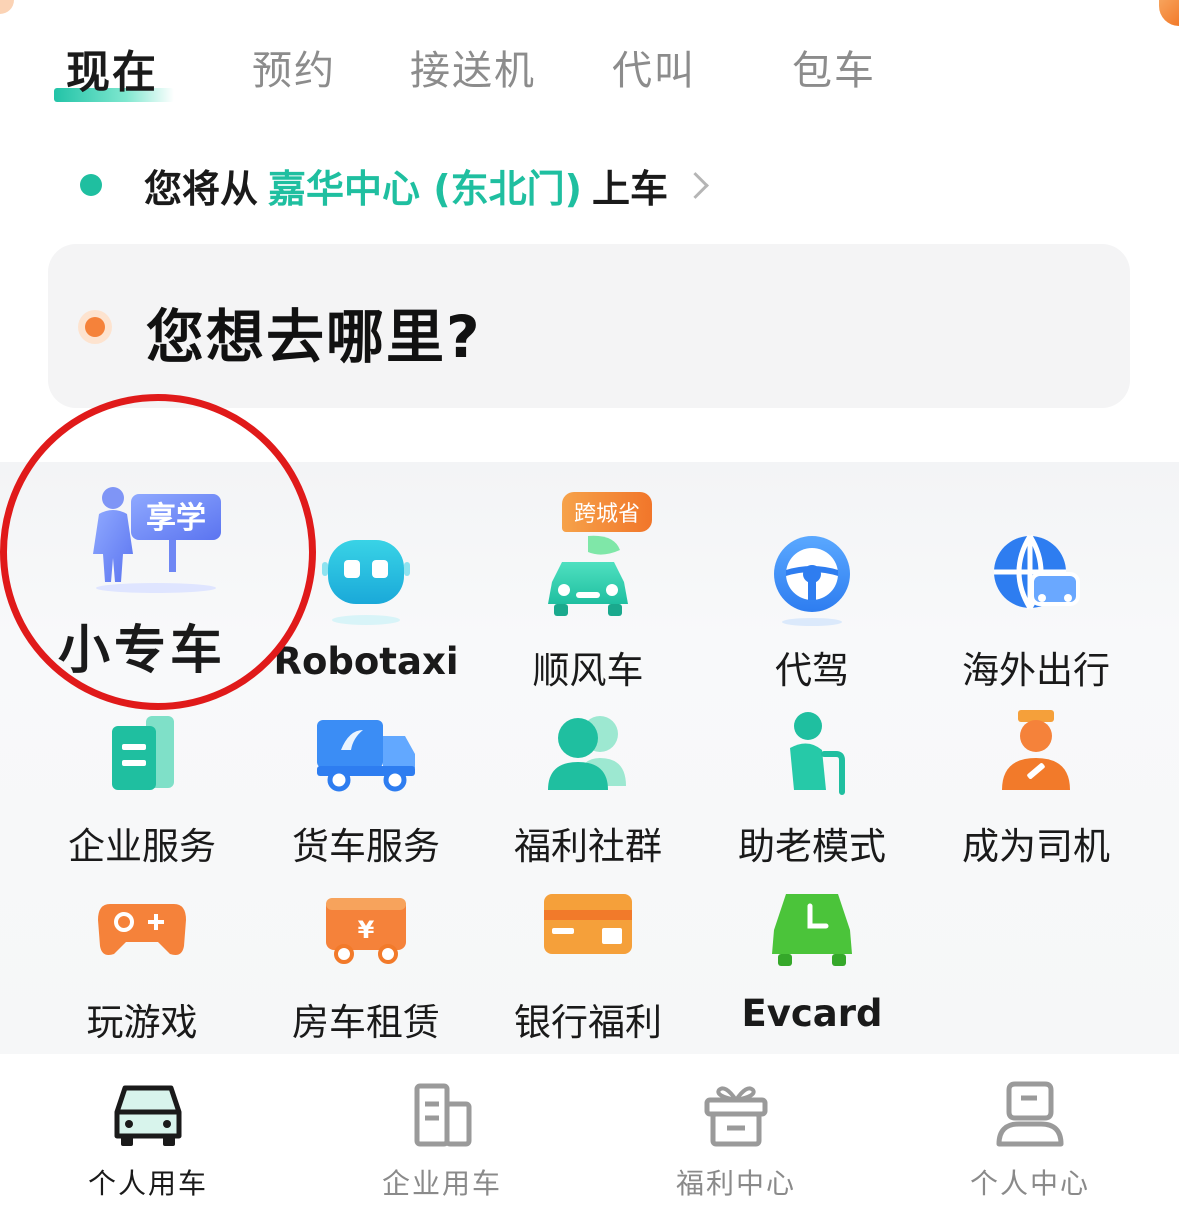 Image resolution: width=1179 pixels, height=1223 pixels. I want to click on service-welfare-group: 福利社群, so click(588, 789).